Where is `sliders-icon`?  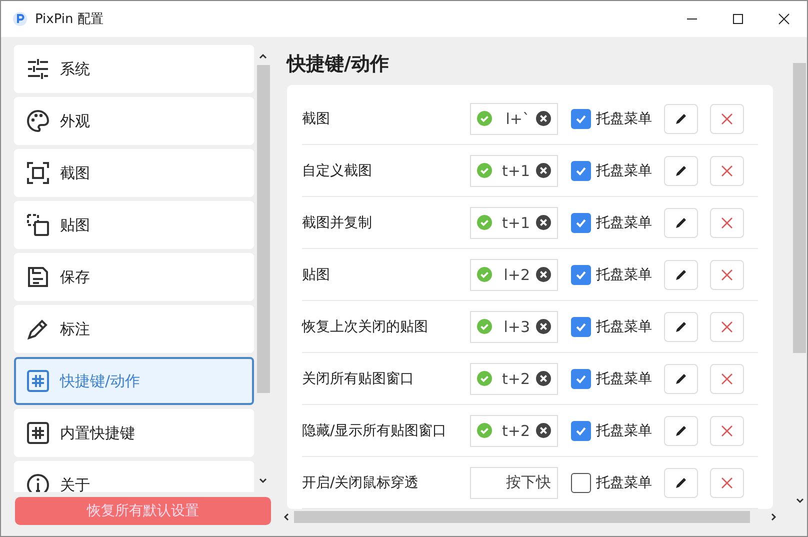
sliders-icon is located at coordinates (38, 69).